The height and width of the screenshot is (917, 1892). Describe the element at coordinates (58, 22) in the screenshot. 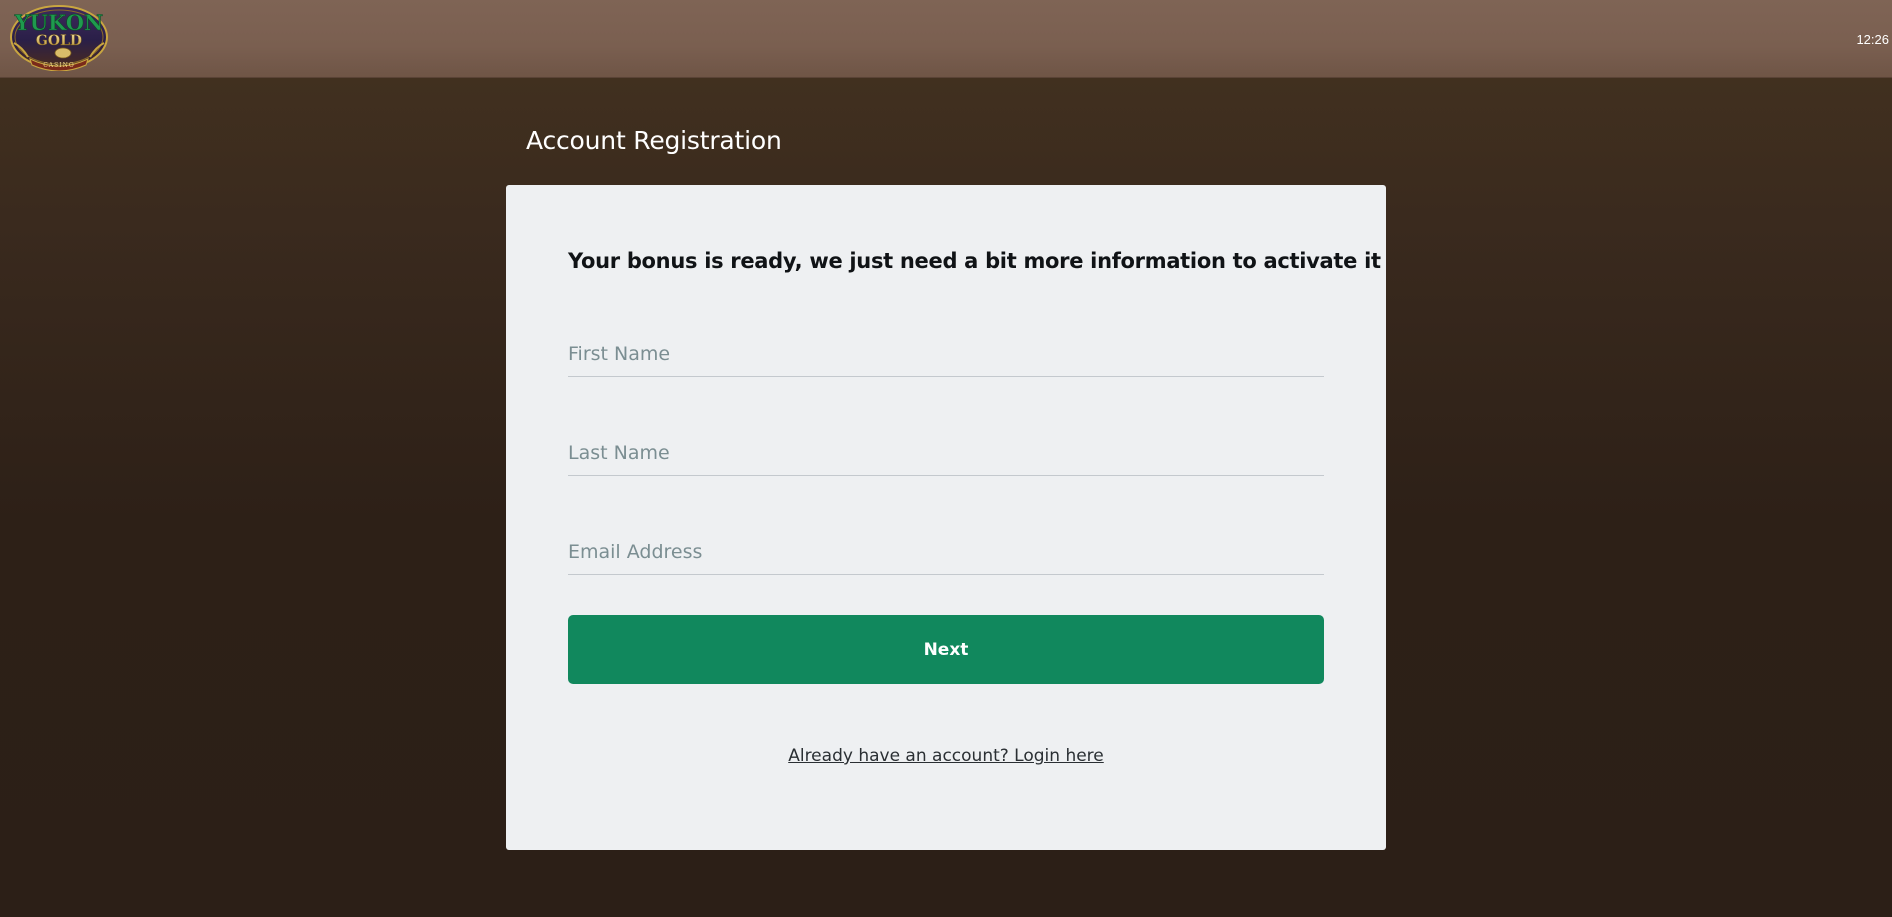

I see `logo-word-yukon: YUKON` at that location.